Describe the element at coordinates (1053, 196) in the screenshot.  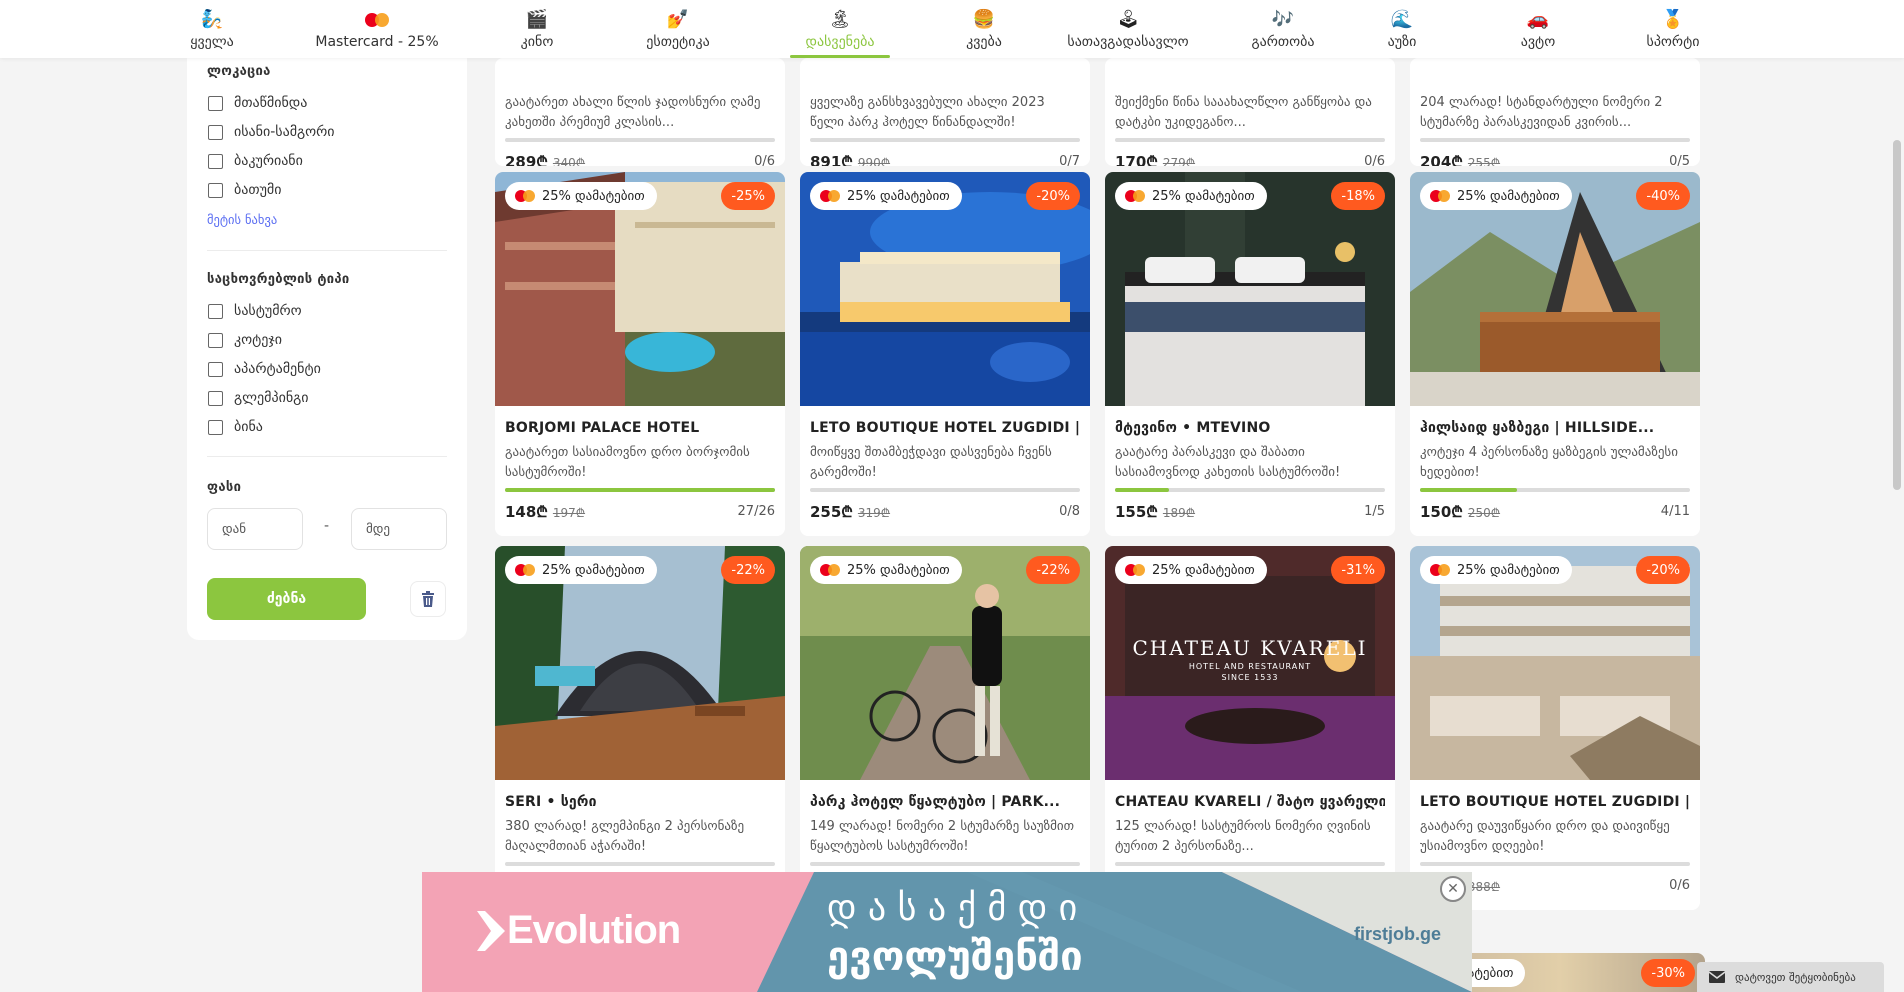
I see `discount-badge: -20%` at that location.